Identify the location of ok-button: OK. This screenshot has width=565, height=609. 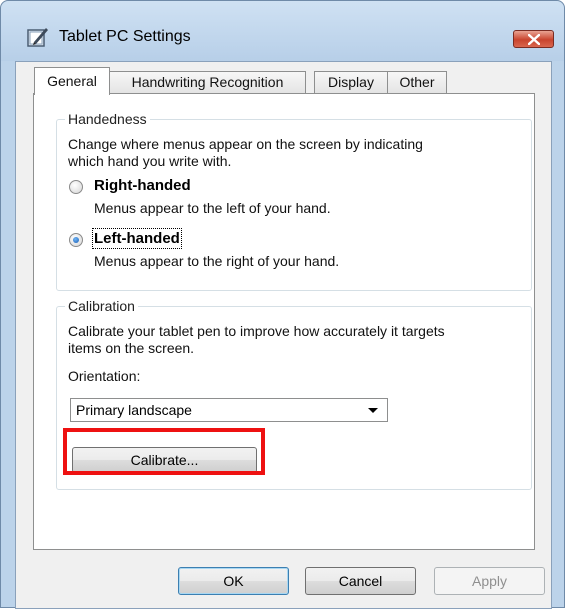
(233, 581).